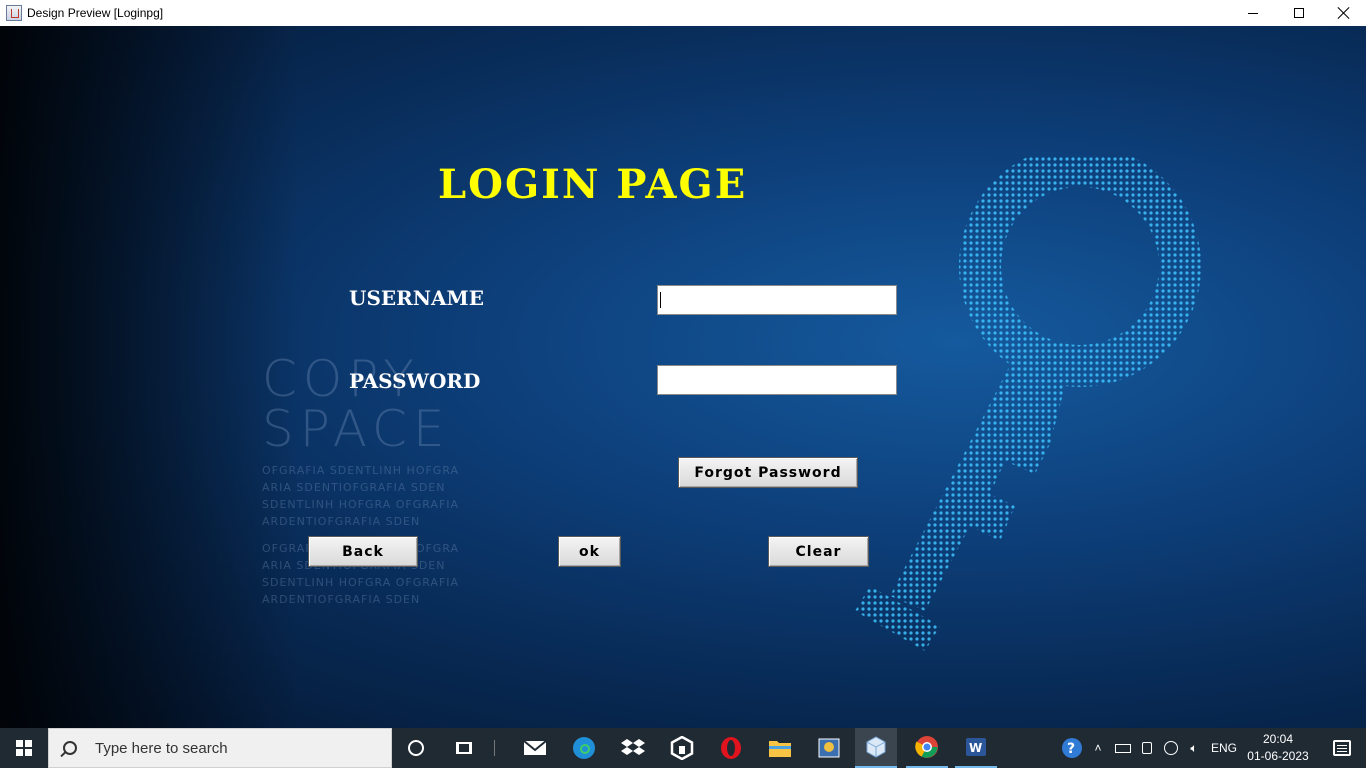 The image size is (1366, 768). Describe the element at coordinates (363, 551) in the screenshot. I see `back-button: Back` at that location.